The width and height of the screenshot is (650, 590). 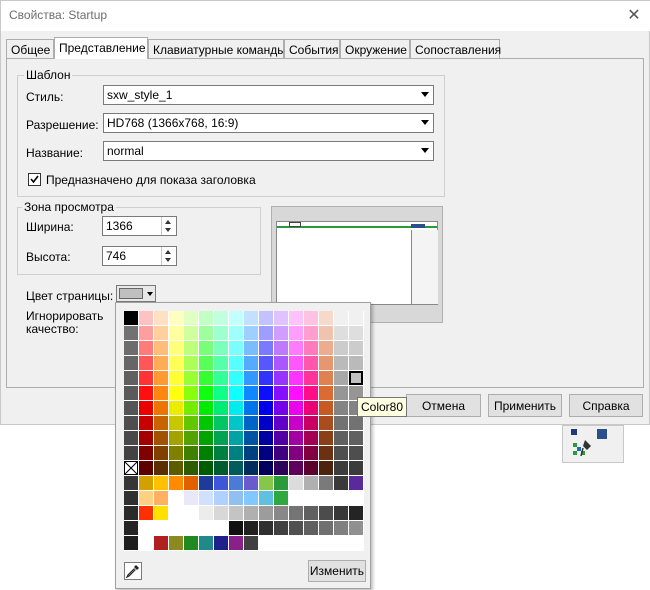 I want to click on change-color-button: Изменить, so click(x=337, y=571).